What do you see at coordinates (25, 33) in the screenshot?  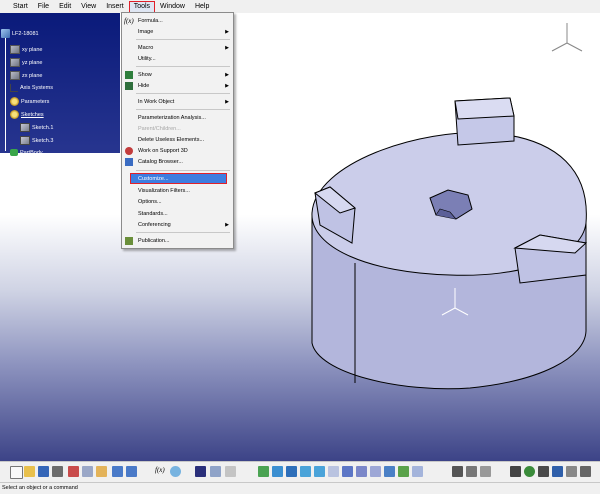 I see `tree-root-label: LF2-18081` at bounding box center [25, 33].